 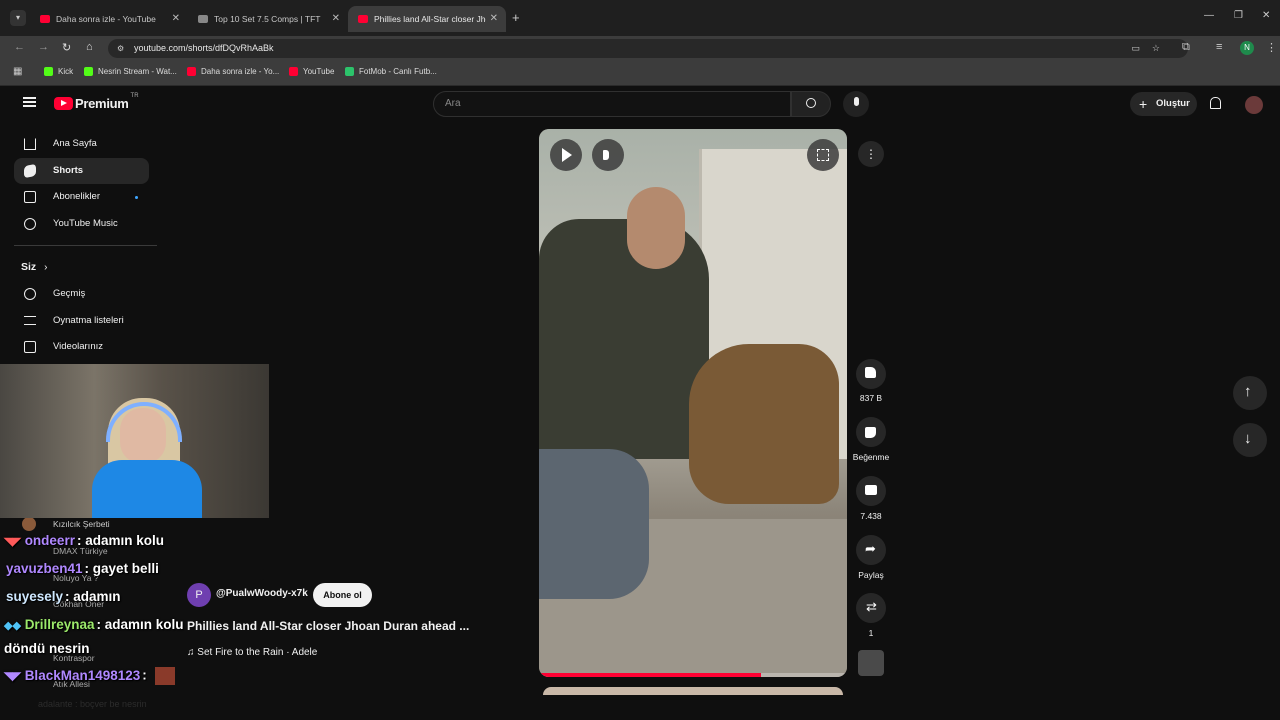 I want to click on share-label: Paylaş, so click(x=871, y=575).